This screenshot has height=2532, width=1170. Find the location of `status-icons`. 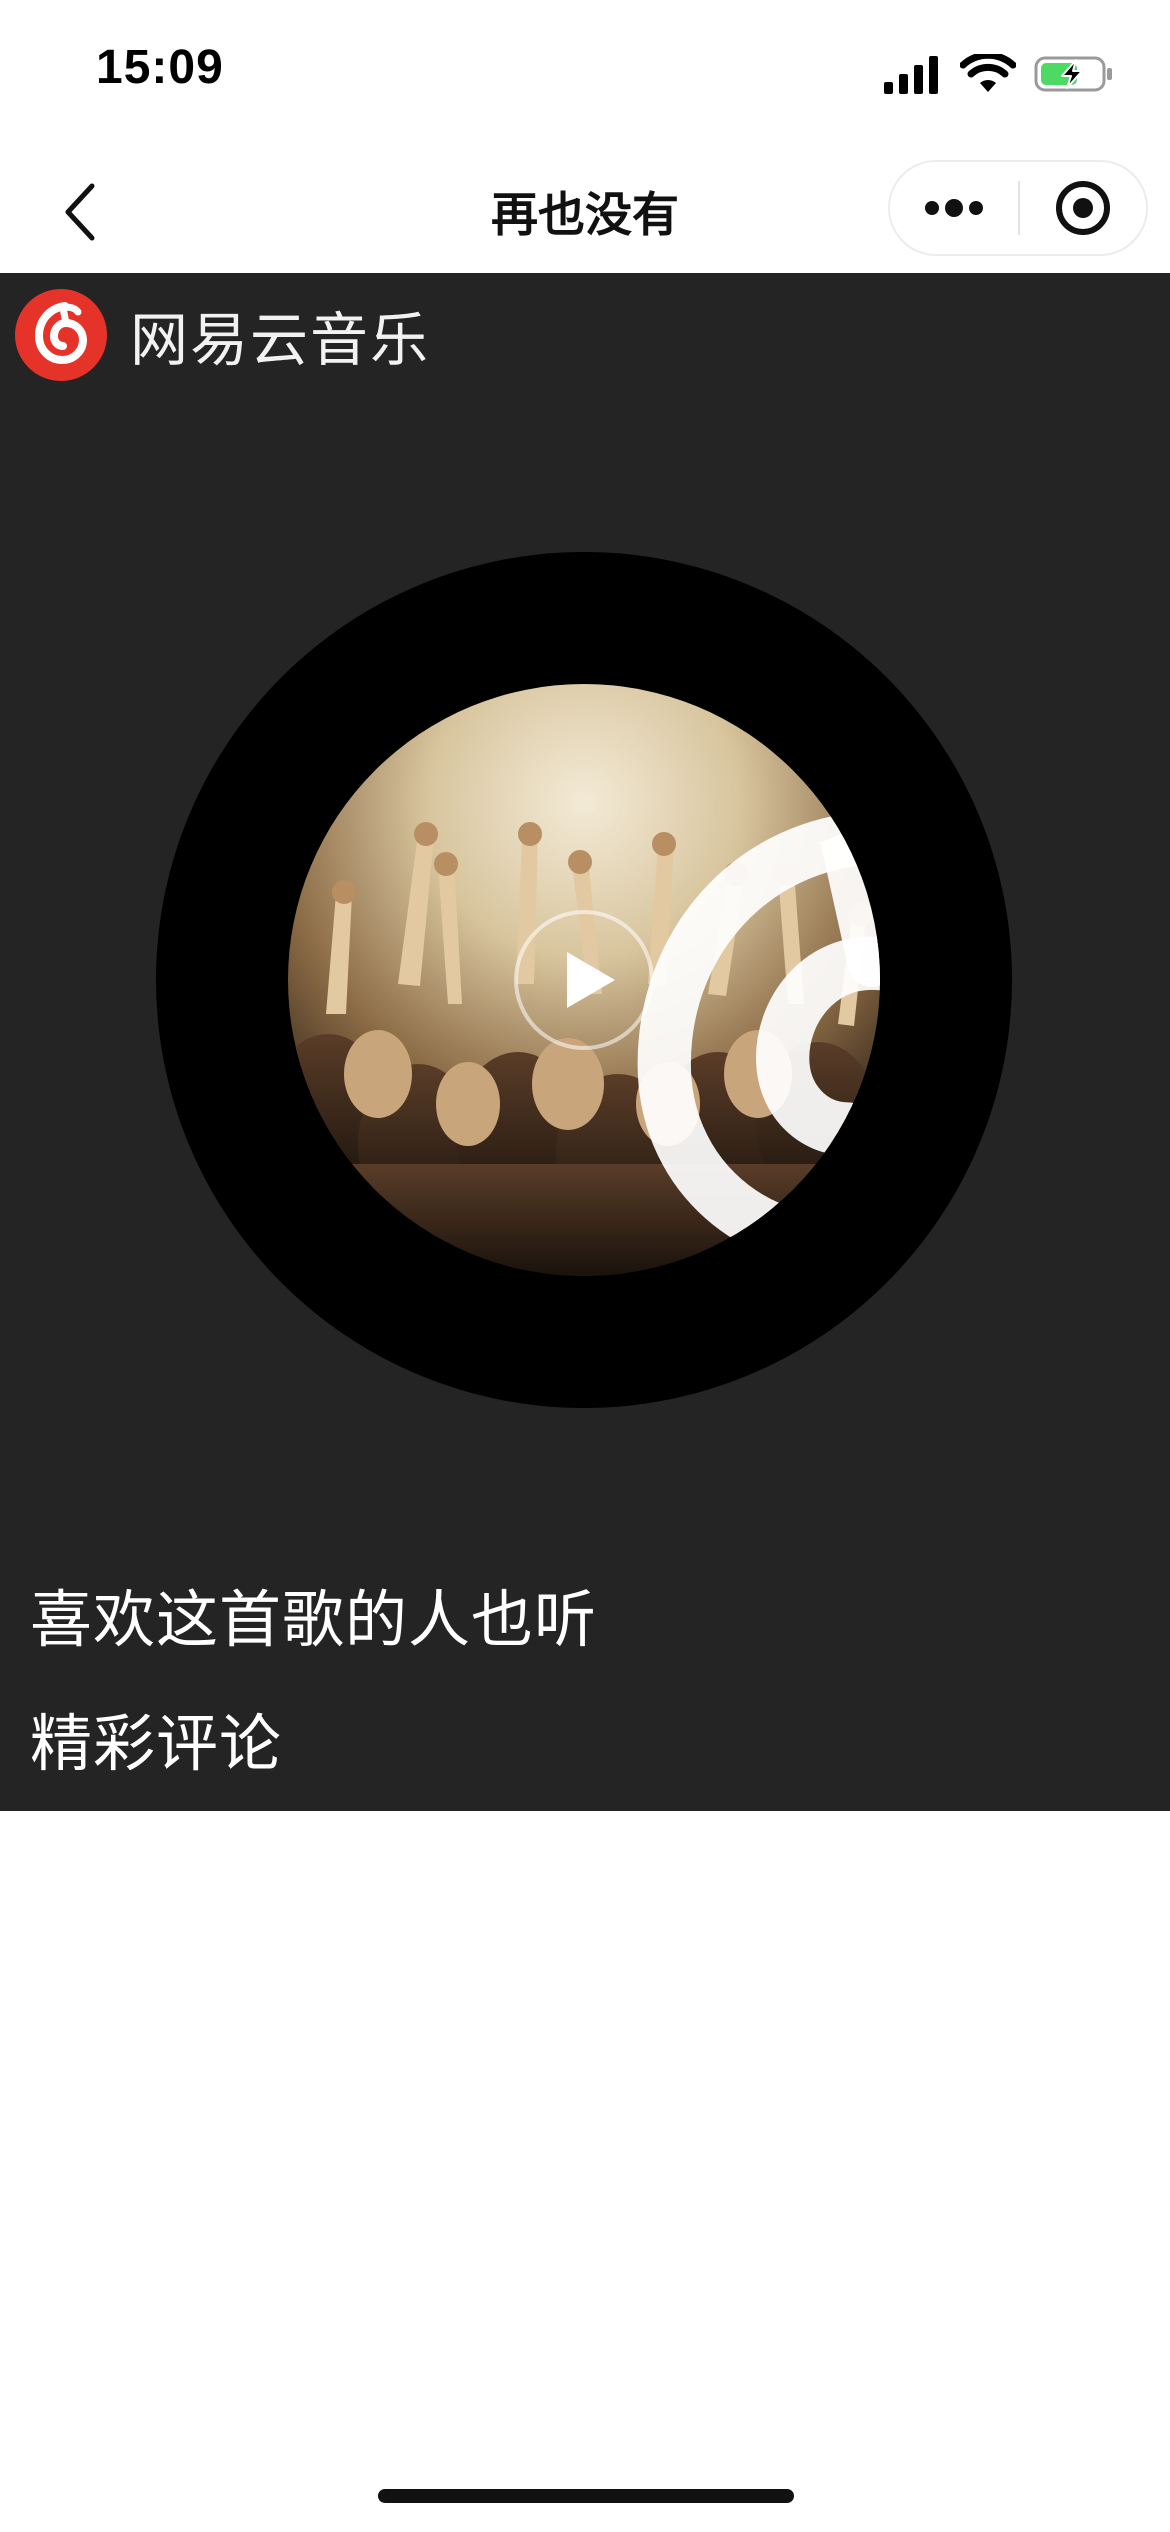

status-icons is located at coordinates (998, 74).